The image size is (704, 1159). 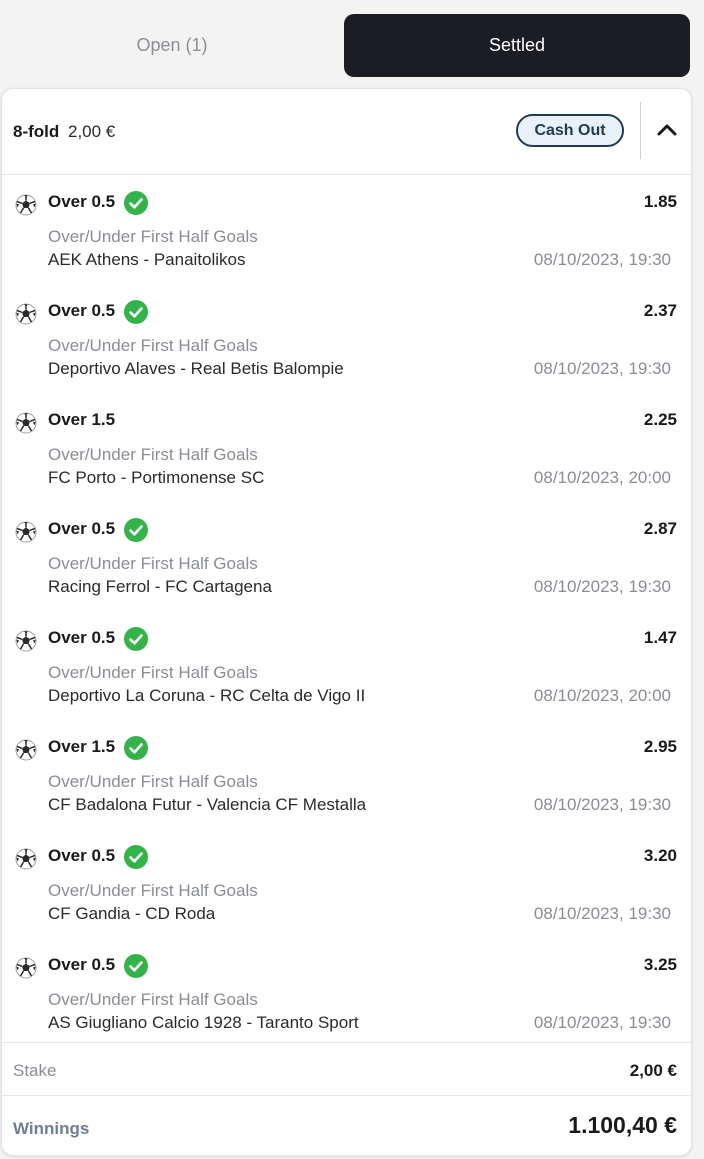 I want to click on leg-match: CF Gandia - CD Roda, so click(x=132, y=913).